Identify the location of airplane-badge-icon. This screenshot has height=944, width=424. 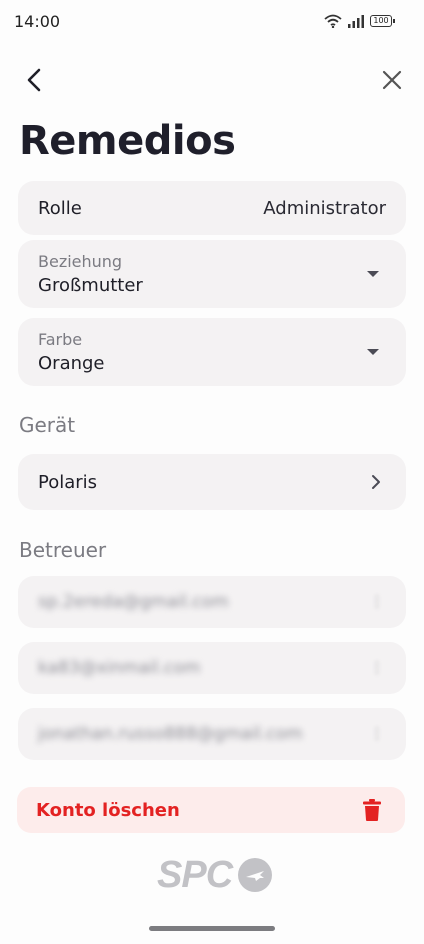
(255, 875).